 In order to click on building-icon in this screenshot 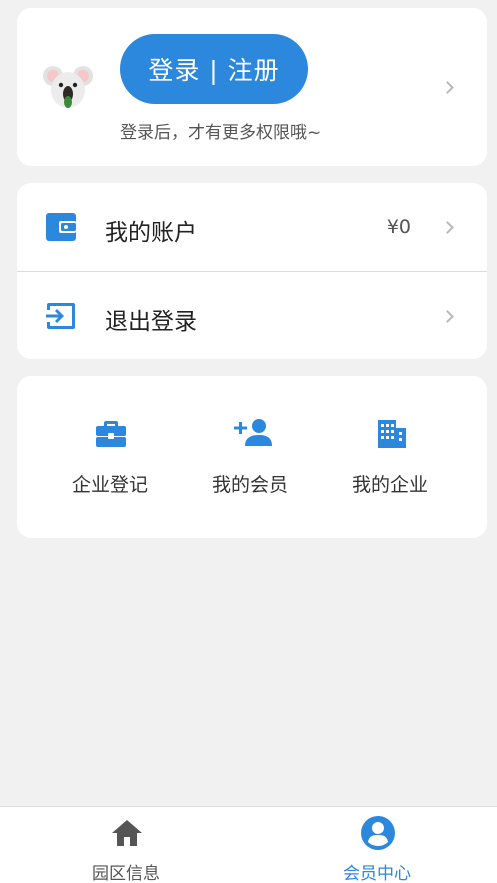, I will do `click(391, 433)`.